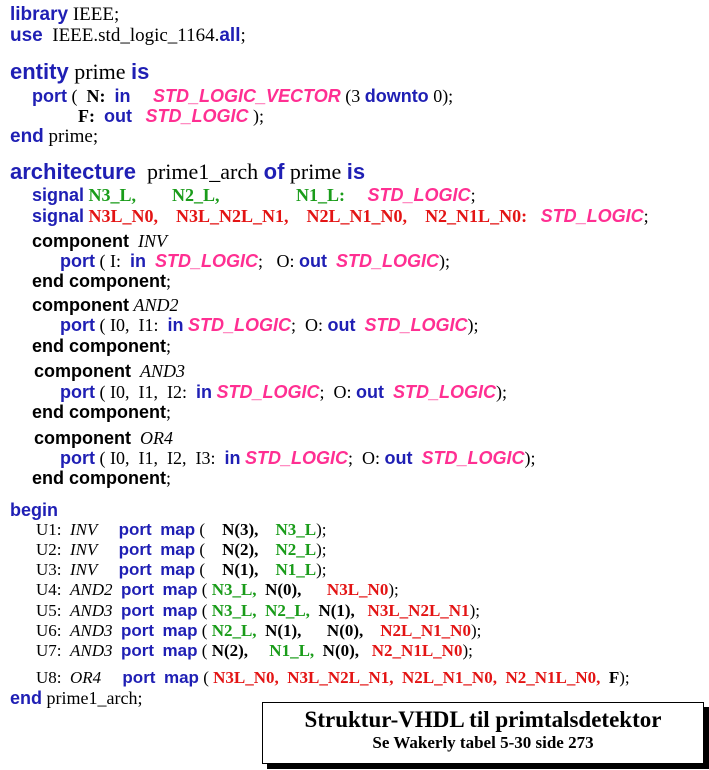  Describe the element at coordinates (54, 136) in the screenshot. I see `code-line: end prime;` at that location.